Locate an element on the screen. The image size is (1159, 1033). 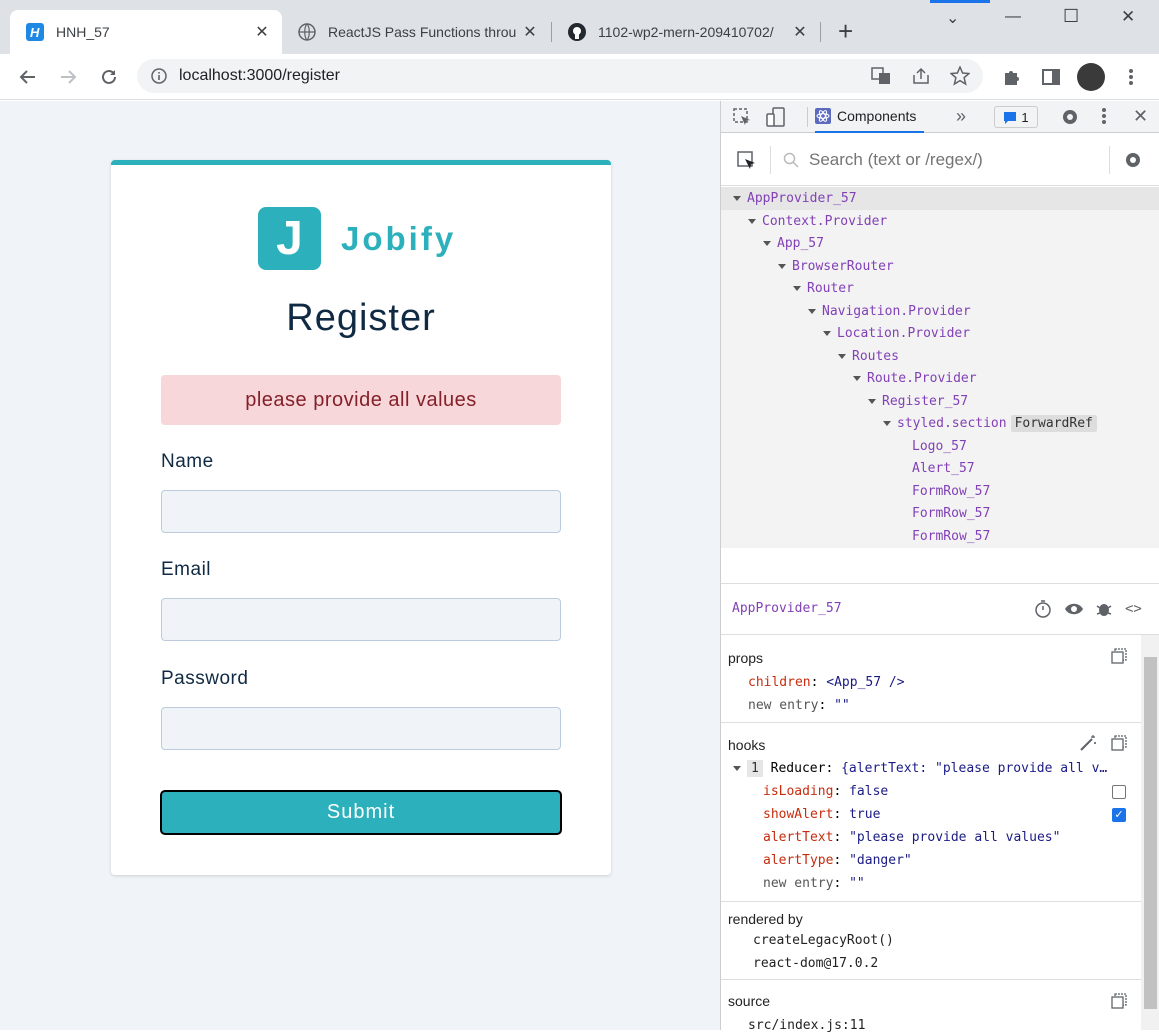
tab-github: 1102-wp2-mern-209410702/ ✕ is located at coordinates (686, 32).